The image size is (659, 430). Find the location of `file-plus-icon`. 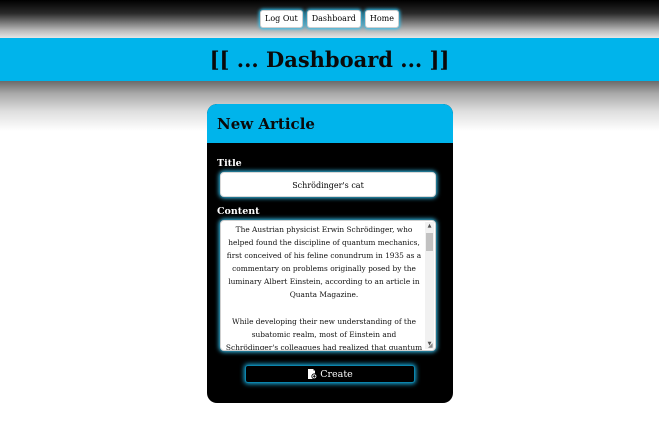

file-plus-icon is located at coordinates (312, 374).